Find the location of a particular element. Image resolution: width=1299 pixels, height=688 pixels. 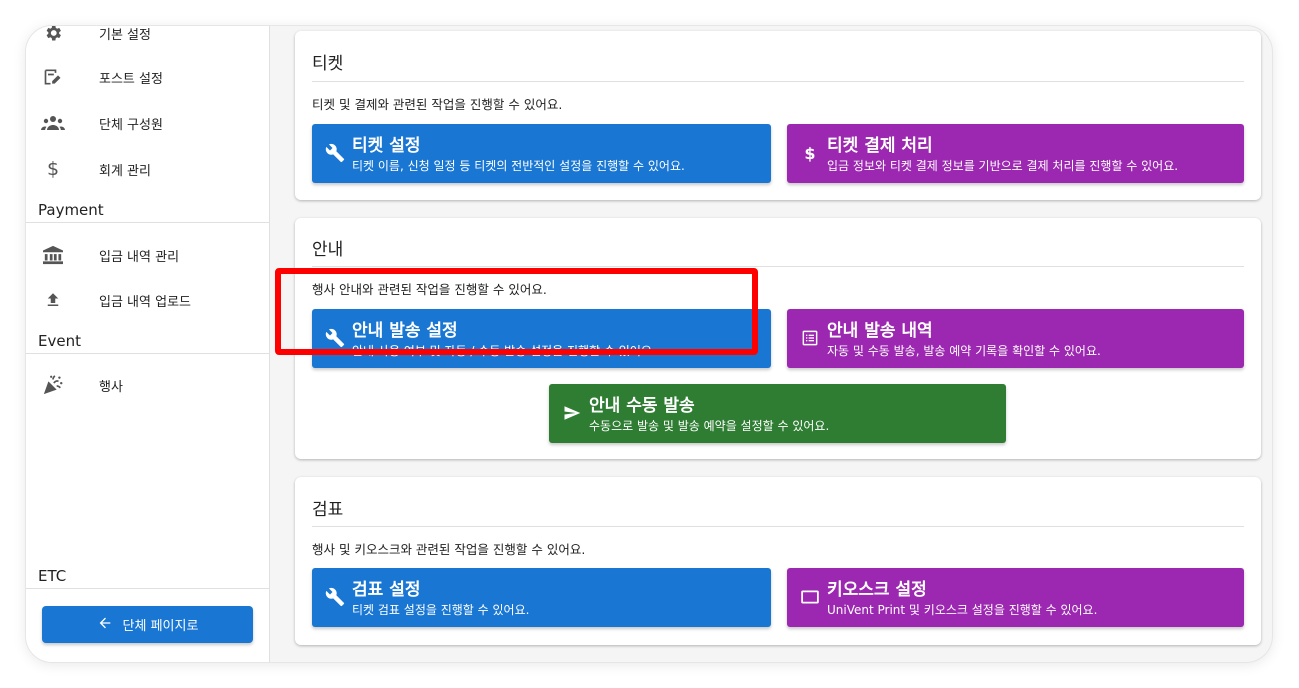

sidebar-item-label: 행사 is located at coordinates (111, 387).